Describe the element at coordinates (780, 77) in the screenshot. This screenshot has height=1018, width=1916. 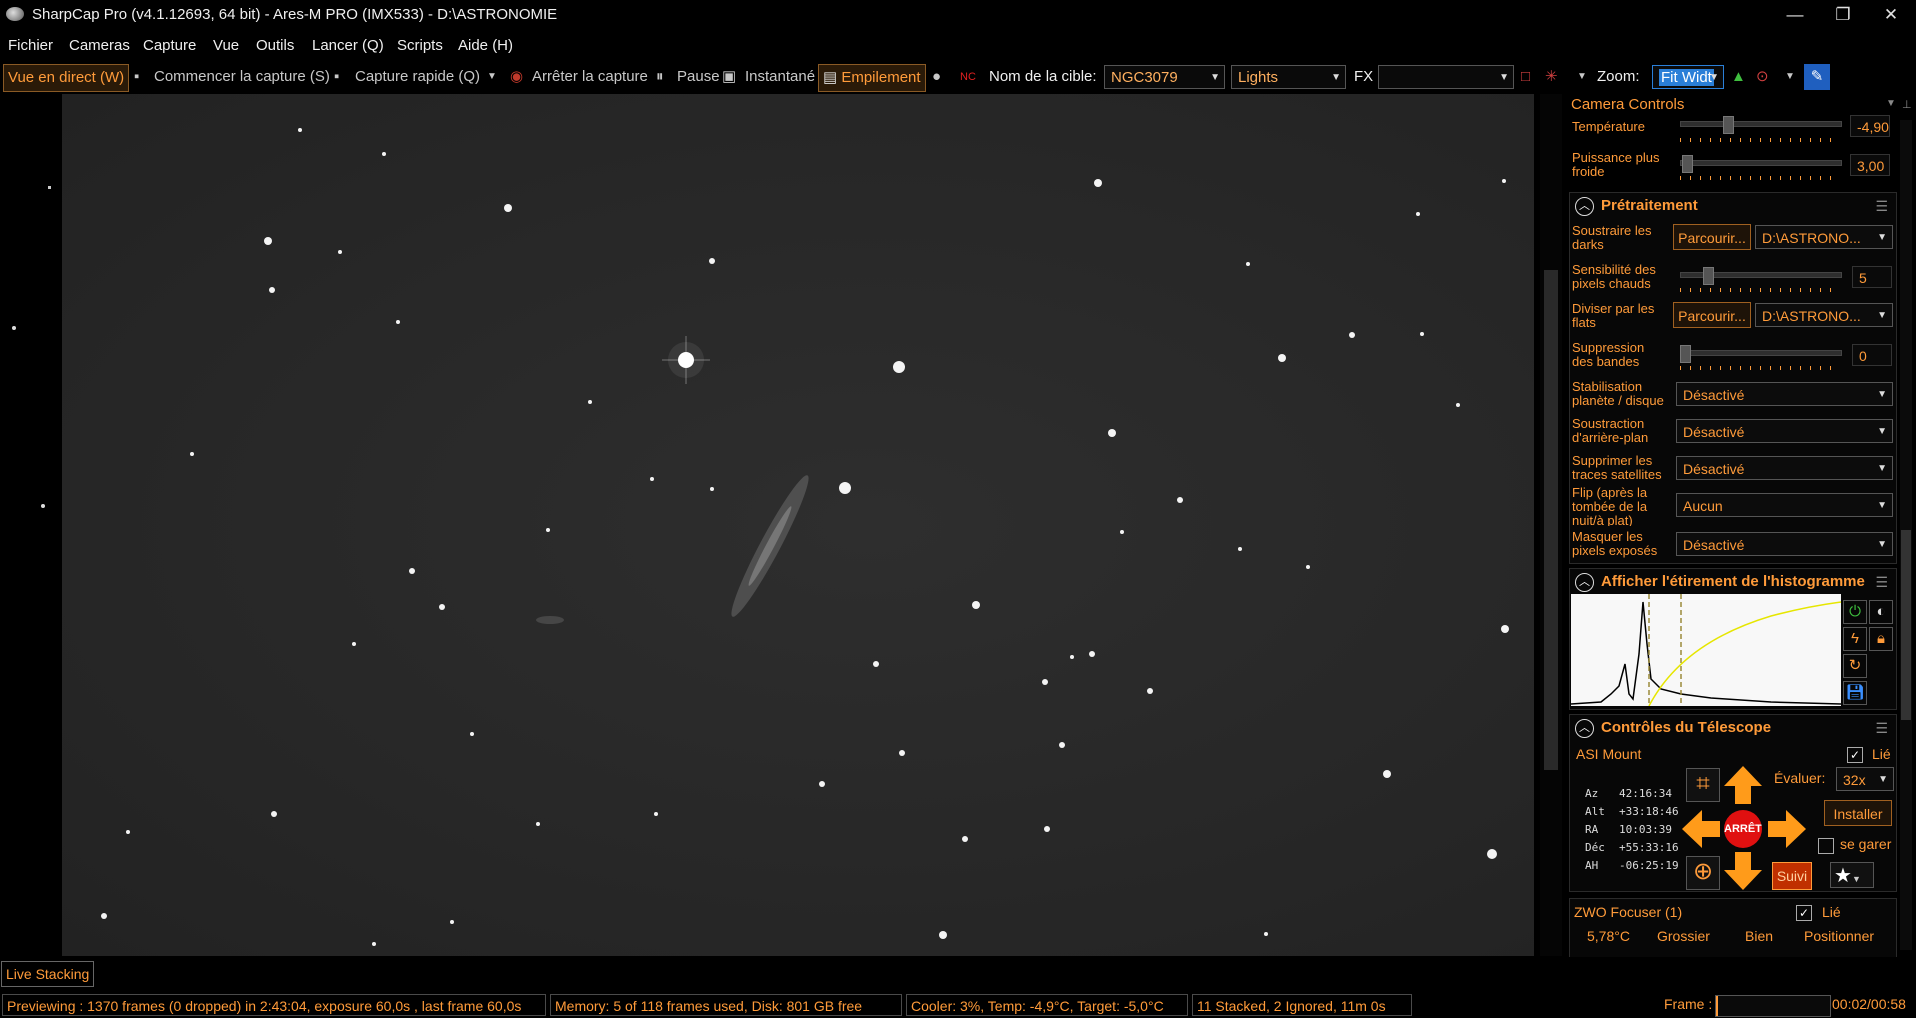
I see `snapshot-button: Instantané` at that location.